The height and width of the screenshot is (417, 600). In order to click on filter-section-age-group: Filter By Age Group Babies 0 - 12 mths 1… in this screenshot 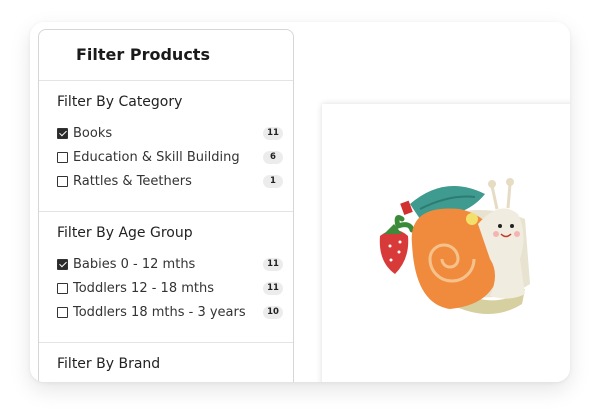, I will do `click(166, 277)`.